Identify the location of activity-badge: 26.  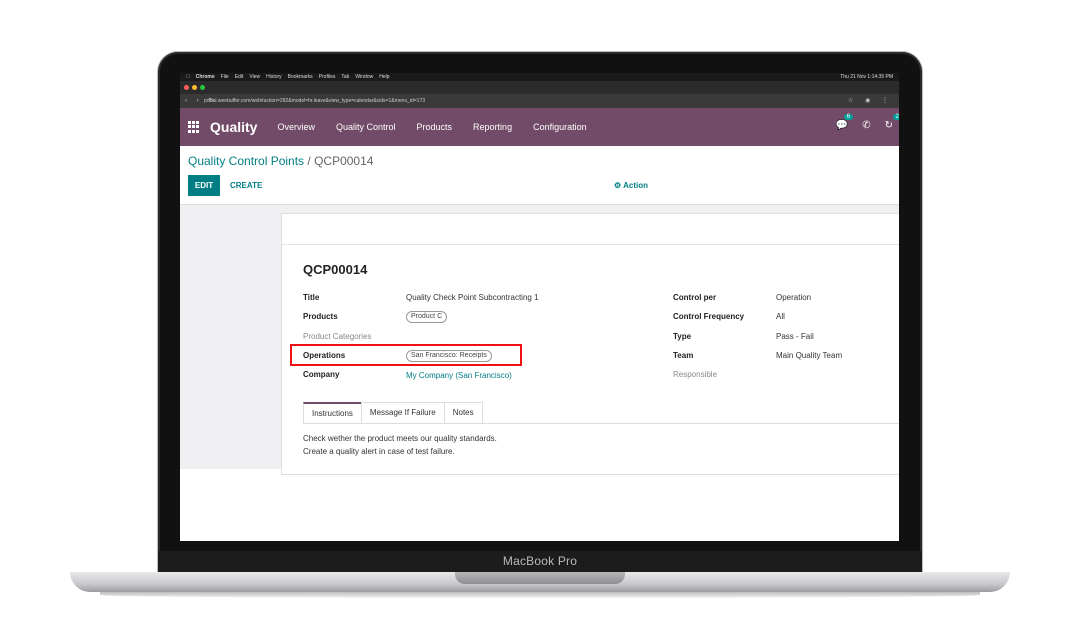
(895, 117).